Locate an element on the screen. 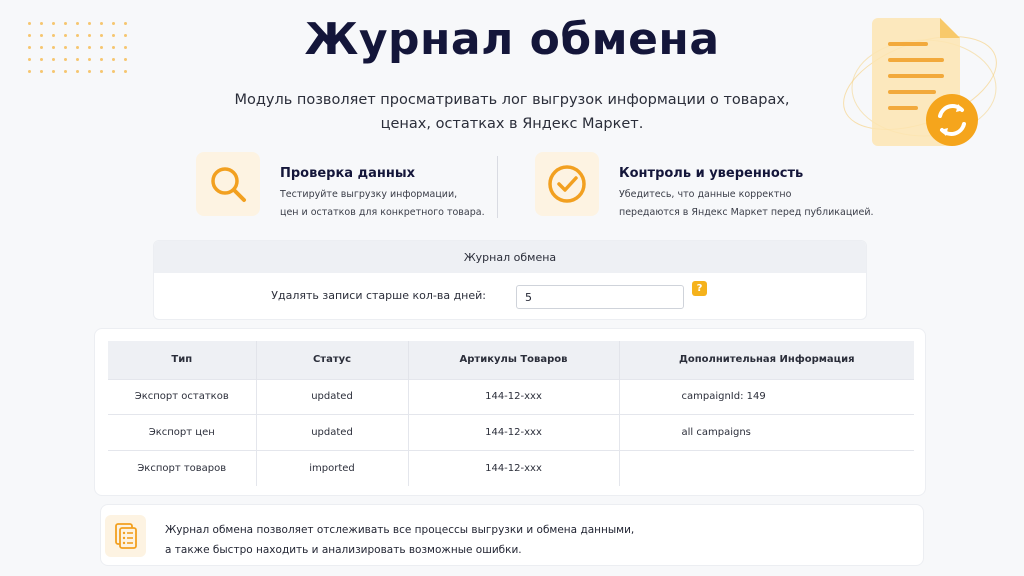 This screenshot has width=1024, height=576. column-header-skus: Артикулы Товаров is located at coordinates (514, 360).